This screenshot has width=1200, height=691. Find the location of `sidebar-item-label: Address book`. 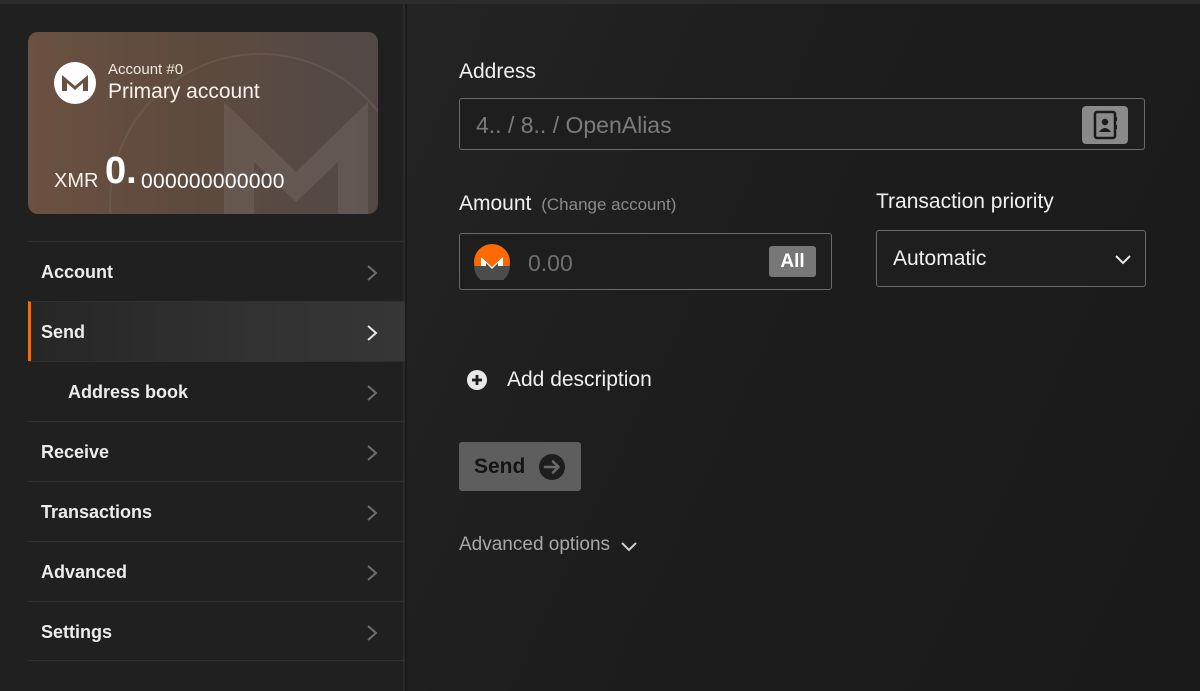

sidebar-item-label: Address book is located at coordinates (128, 392).